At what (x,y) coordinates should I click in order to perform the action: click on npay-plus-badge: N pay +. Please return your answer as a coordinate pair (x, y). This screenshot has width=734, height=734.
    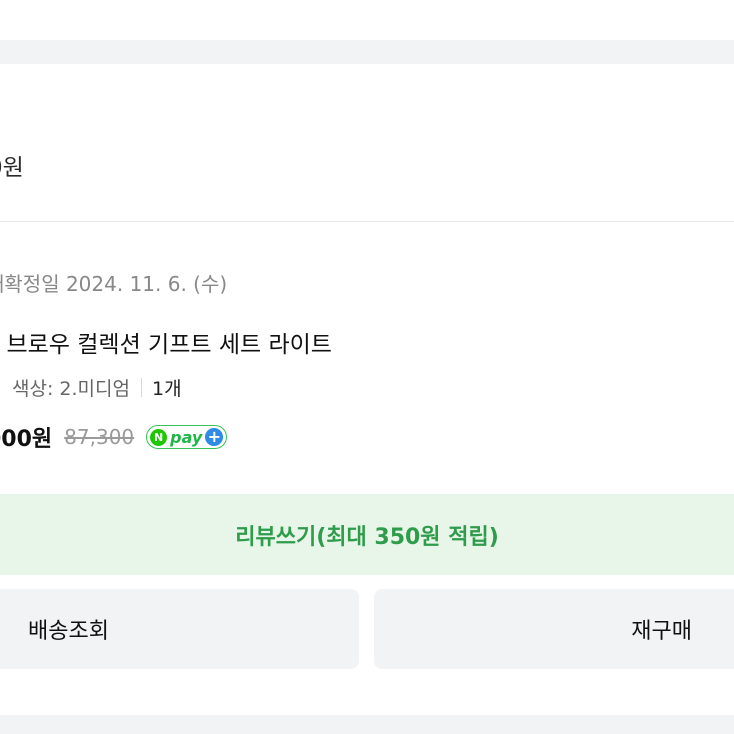
    Looking at the image, I should click on (187, 437).